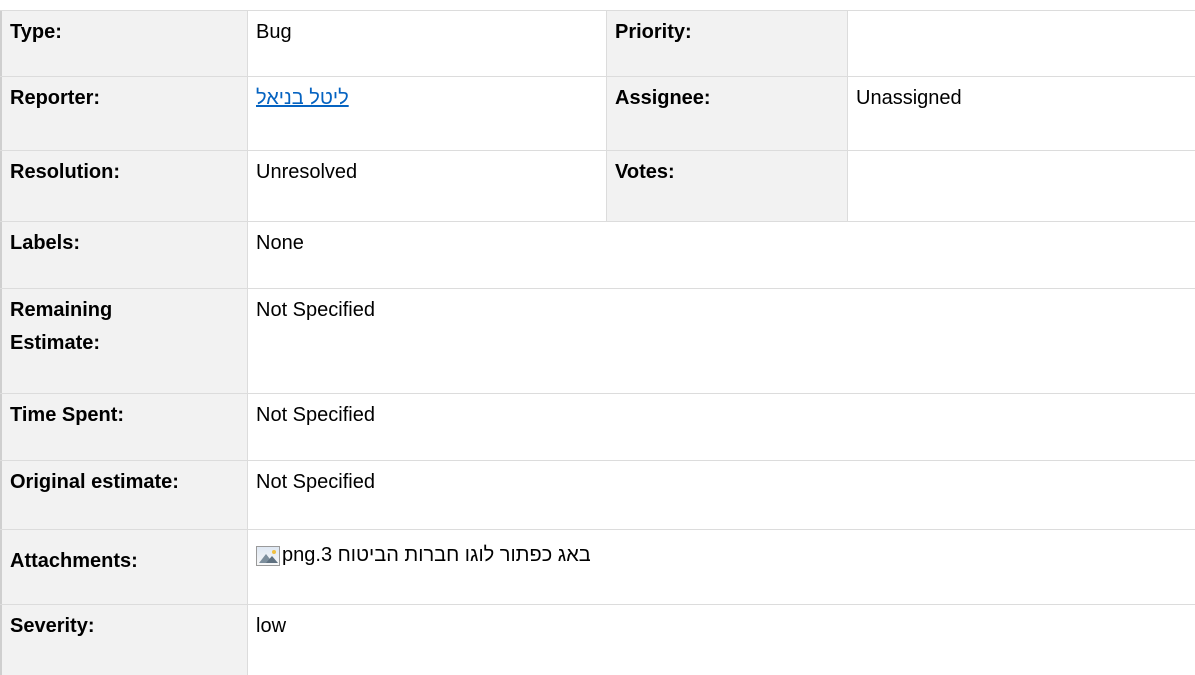 This screenshot has height=675, width=1195. I want to click on row-time-spent: Time Spent: Not Specified, so click(597, 427).